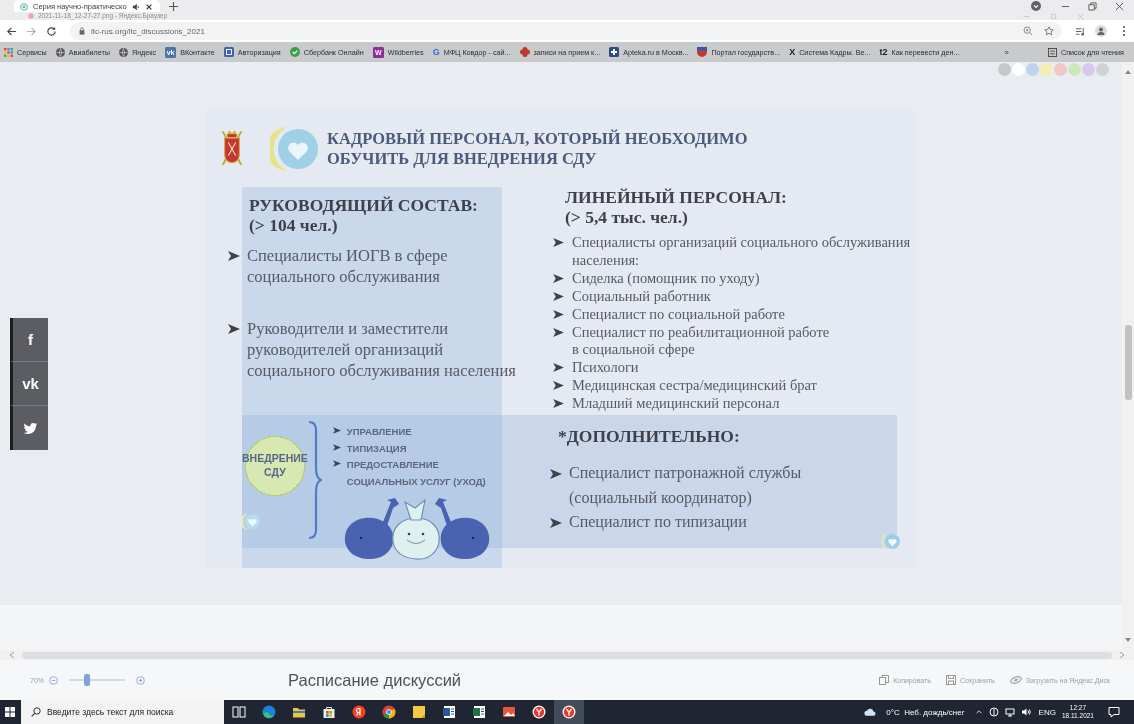  Describe the element at coordinates (1009, 712) in the screenshot. I see `monitor-icon` at that location.